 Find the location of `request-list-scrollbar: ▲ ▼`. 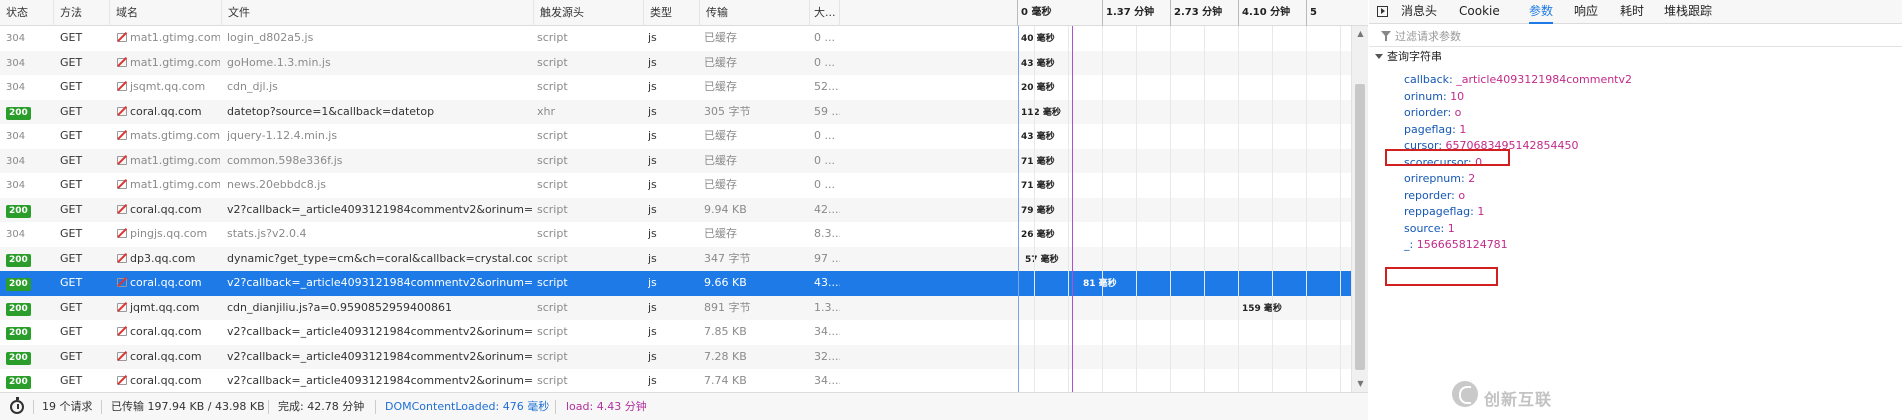

request-list-scrollbar: ▲ ▼ is located at coordinates (1359, 209).